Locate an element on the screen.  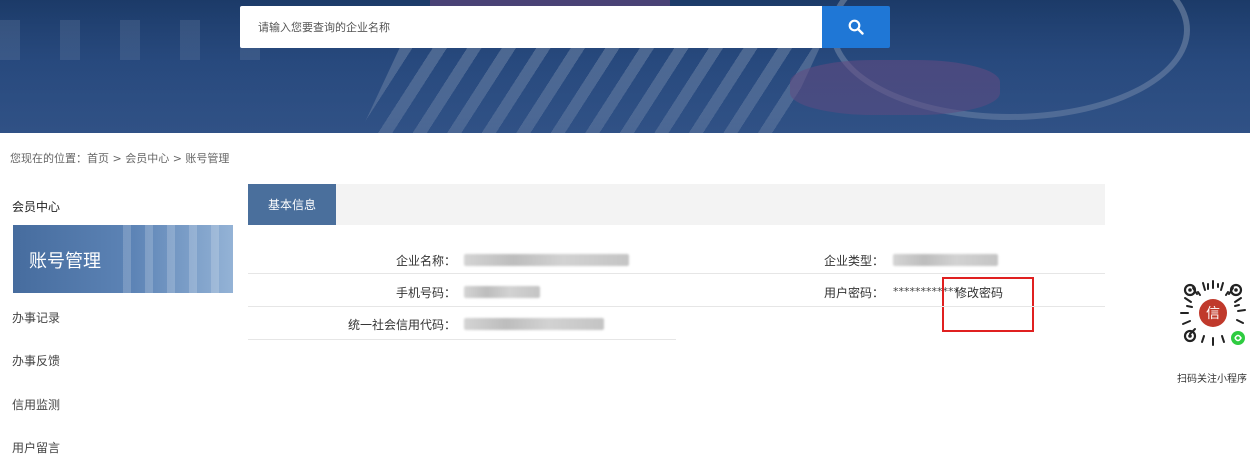
sidebar-item-credit-monitor: 信用监测 is located at coordinates (36, 404).